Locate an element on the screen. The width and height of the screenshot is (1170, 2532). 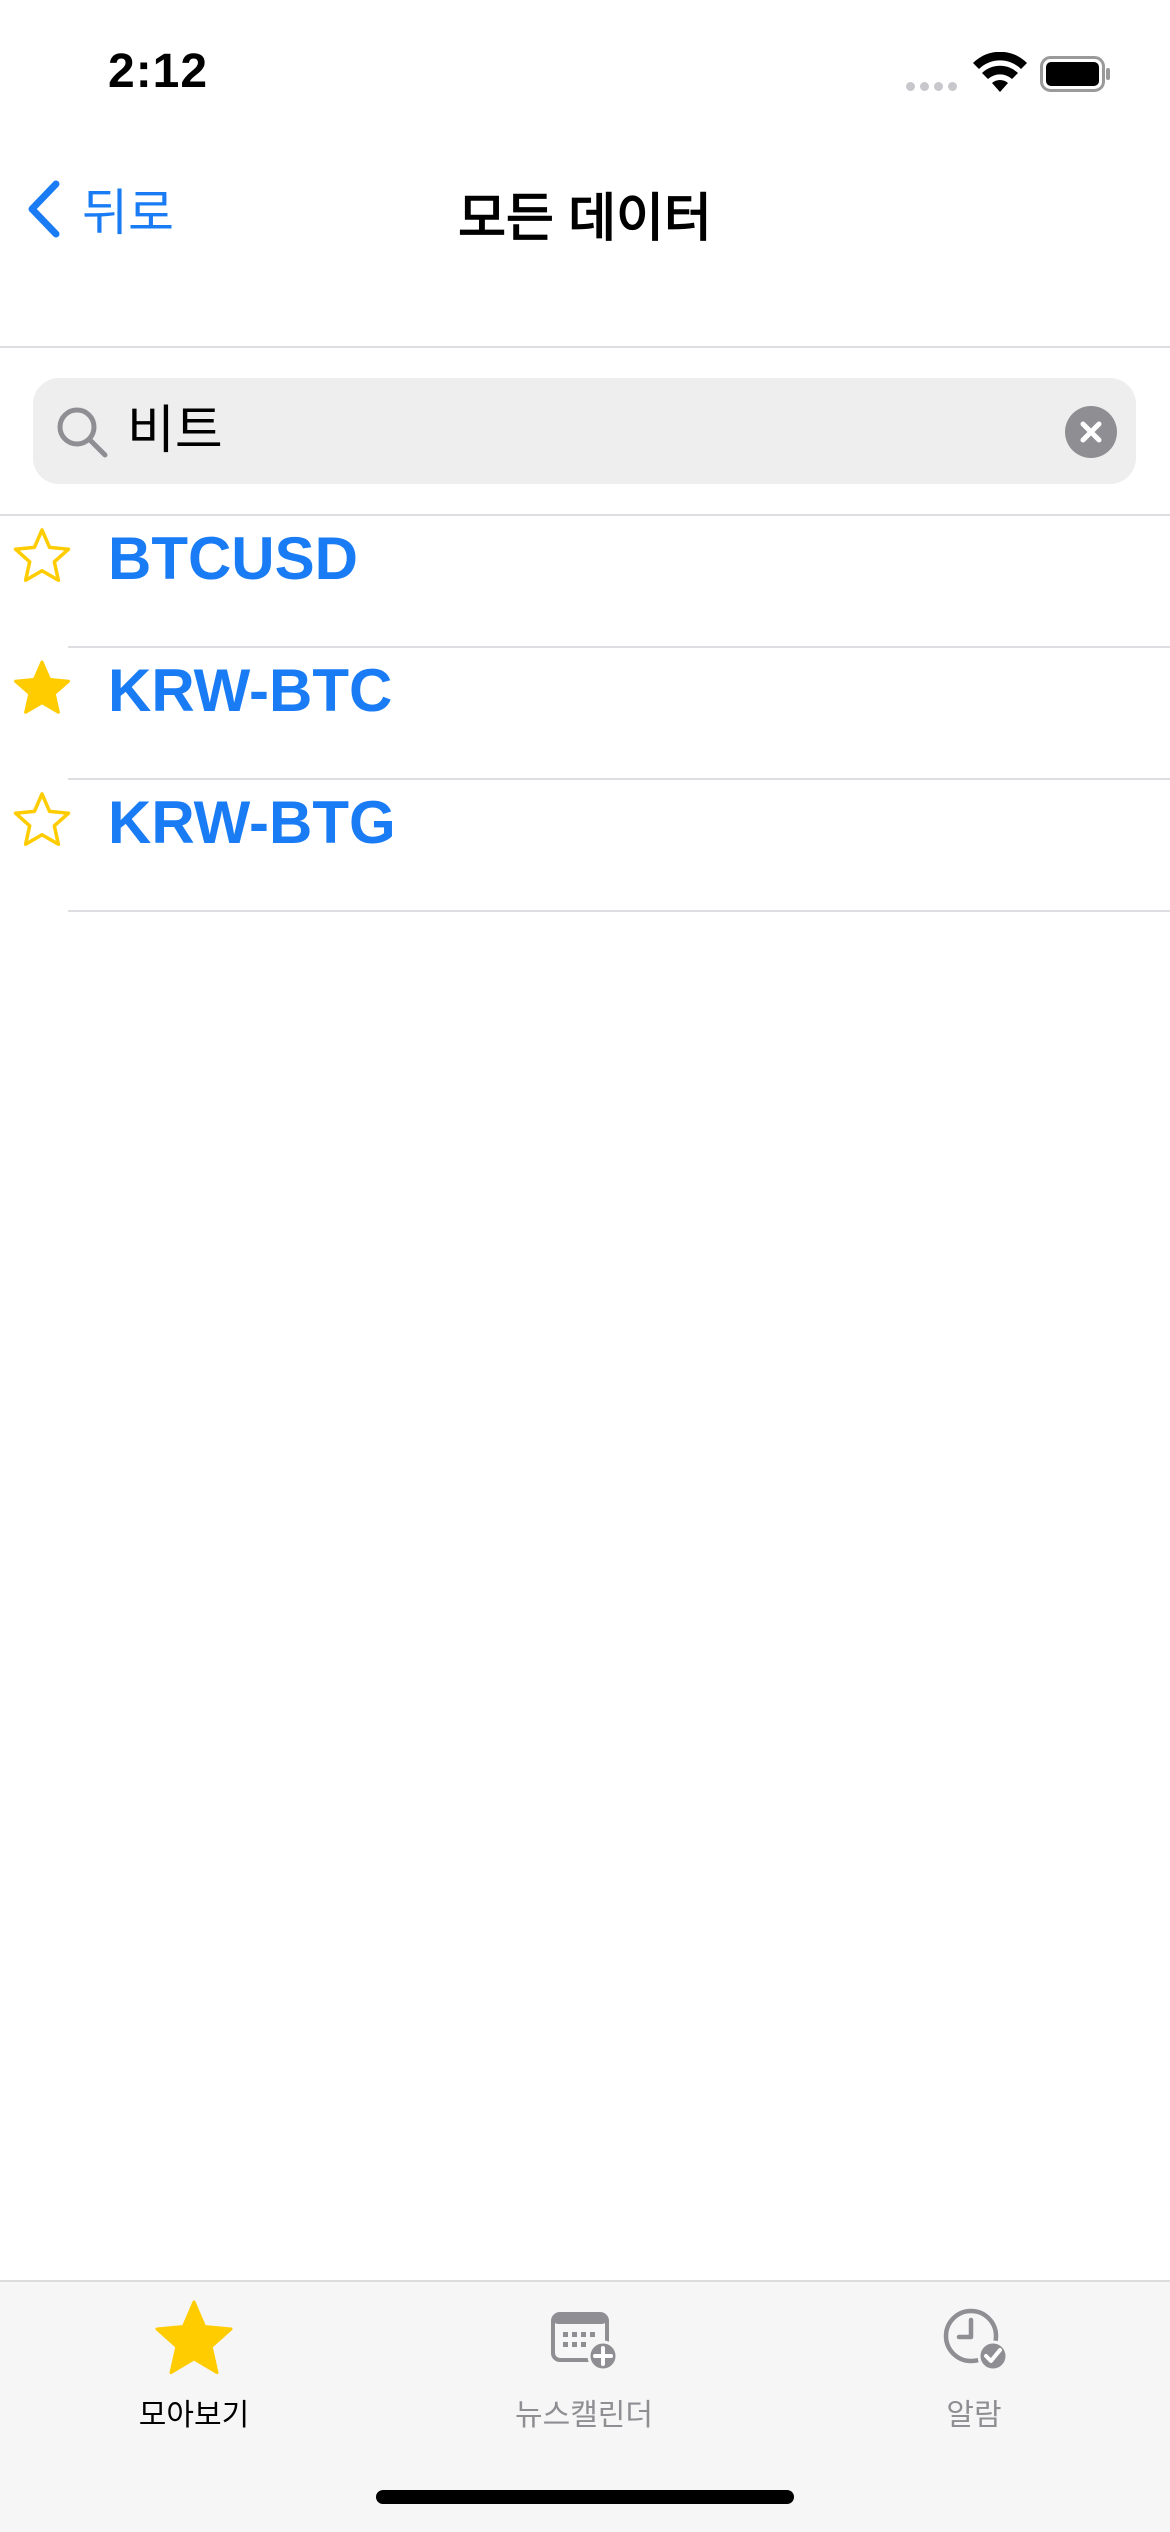
search-icon is located at coordinates (82, 432).